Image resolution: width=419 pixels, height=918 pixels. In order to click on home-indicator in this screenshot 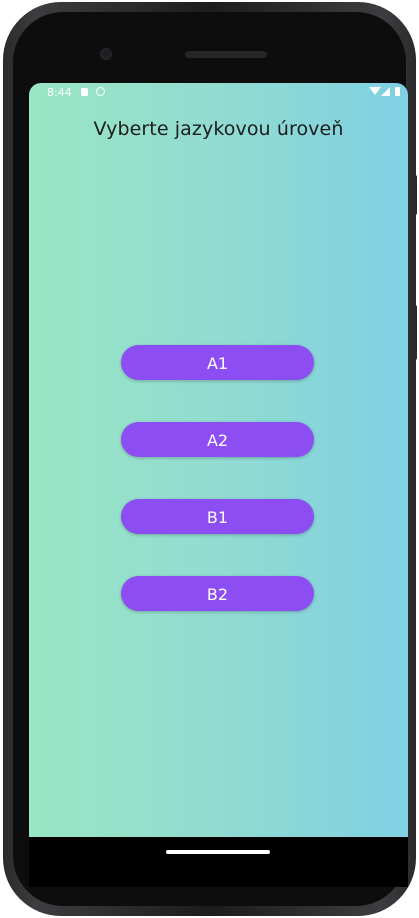, I will do `click(218, 852)`.